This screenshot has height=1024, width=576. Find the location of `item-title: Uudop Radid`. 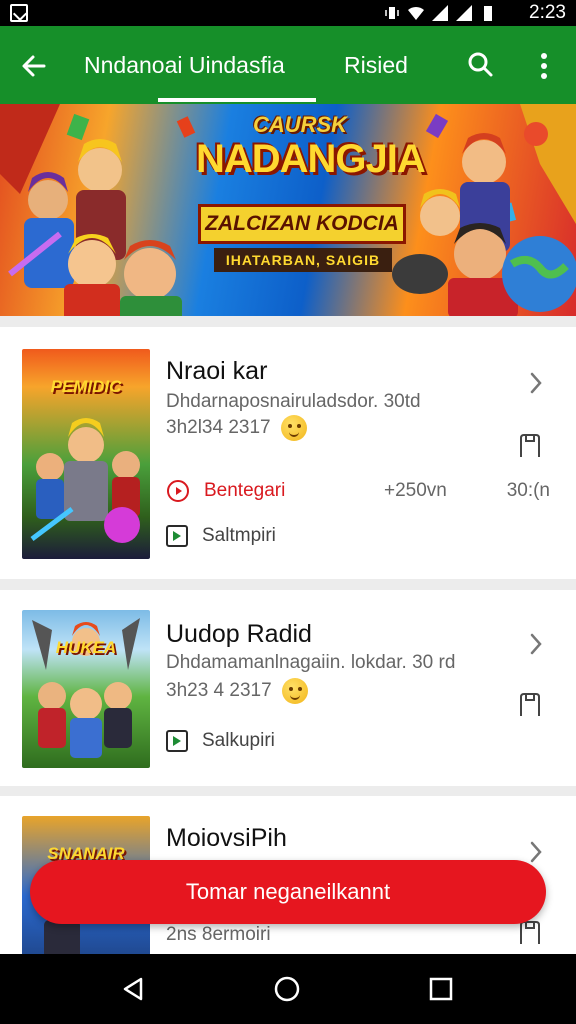

item-title: Uudop Radid is located at coordinates (239, 634).